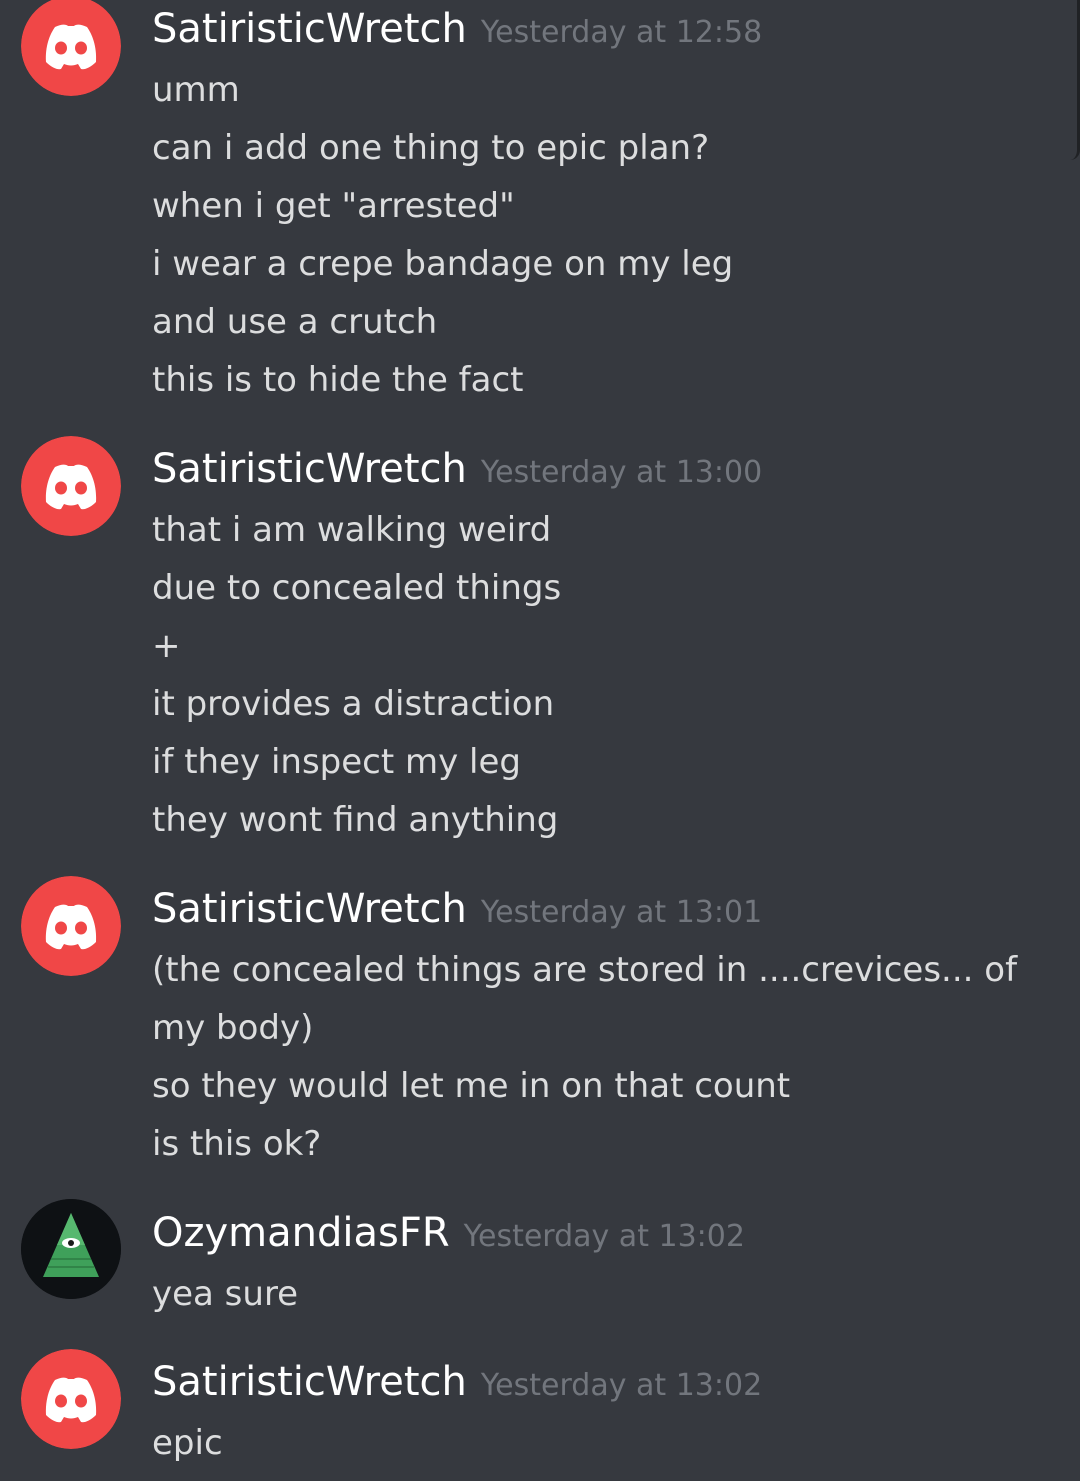 Image resolution: width=1080 pixels, height=1481 pixels. I want to click on message-line: umm, so click(196, 90).